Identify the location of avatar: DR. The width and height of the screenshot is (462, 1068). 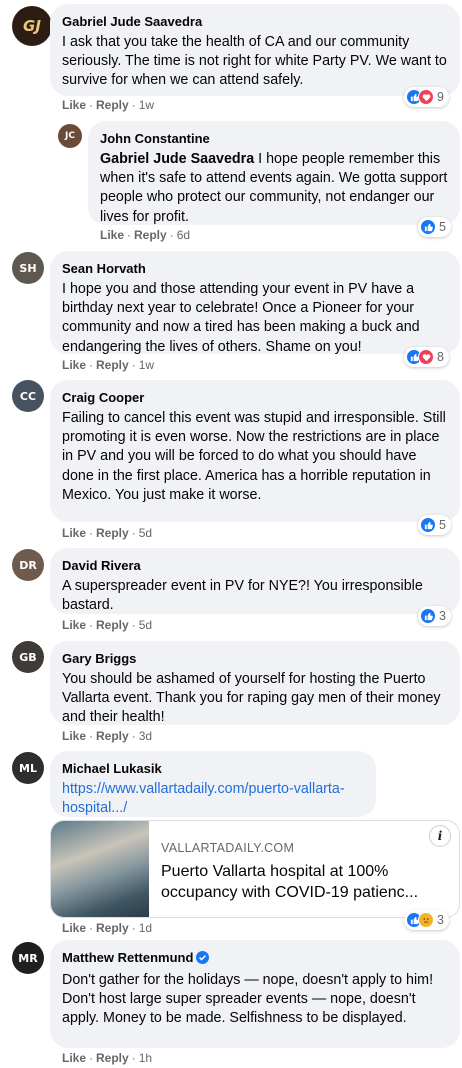
(28, 565).